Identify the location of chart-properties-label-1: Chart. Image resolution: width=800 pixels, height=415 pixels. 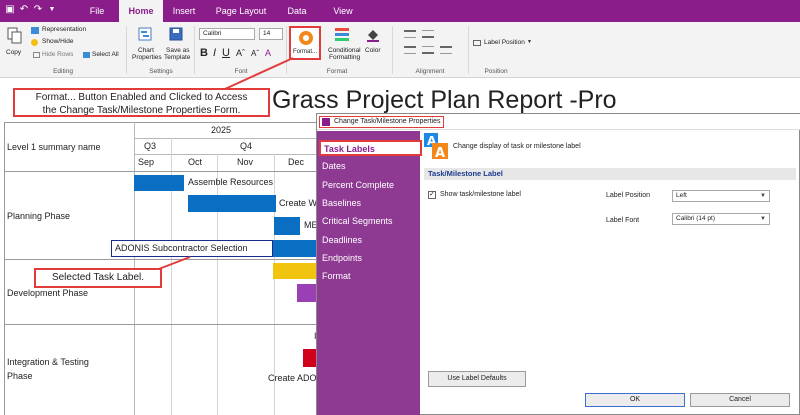
(146, 50).